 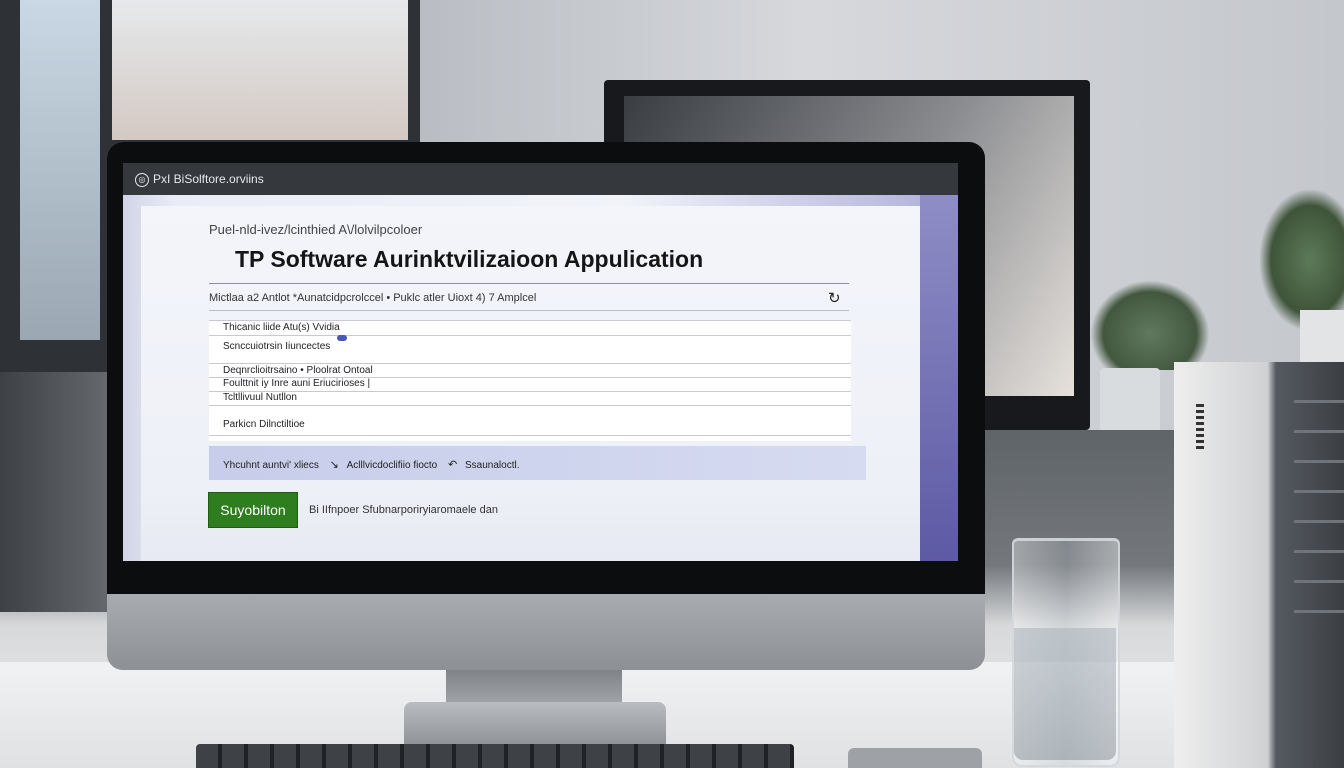 I want to click on form-label: Foulttnit iy Inre auni Eriucirioses |, so click(x=297, y=383).